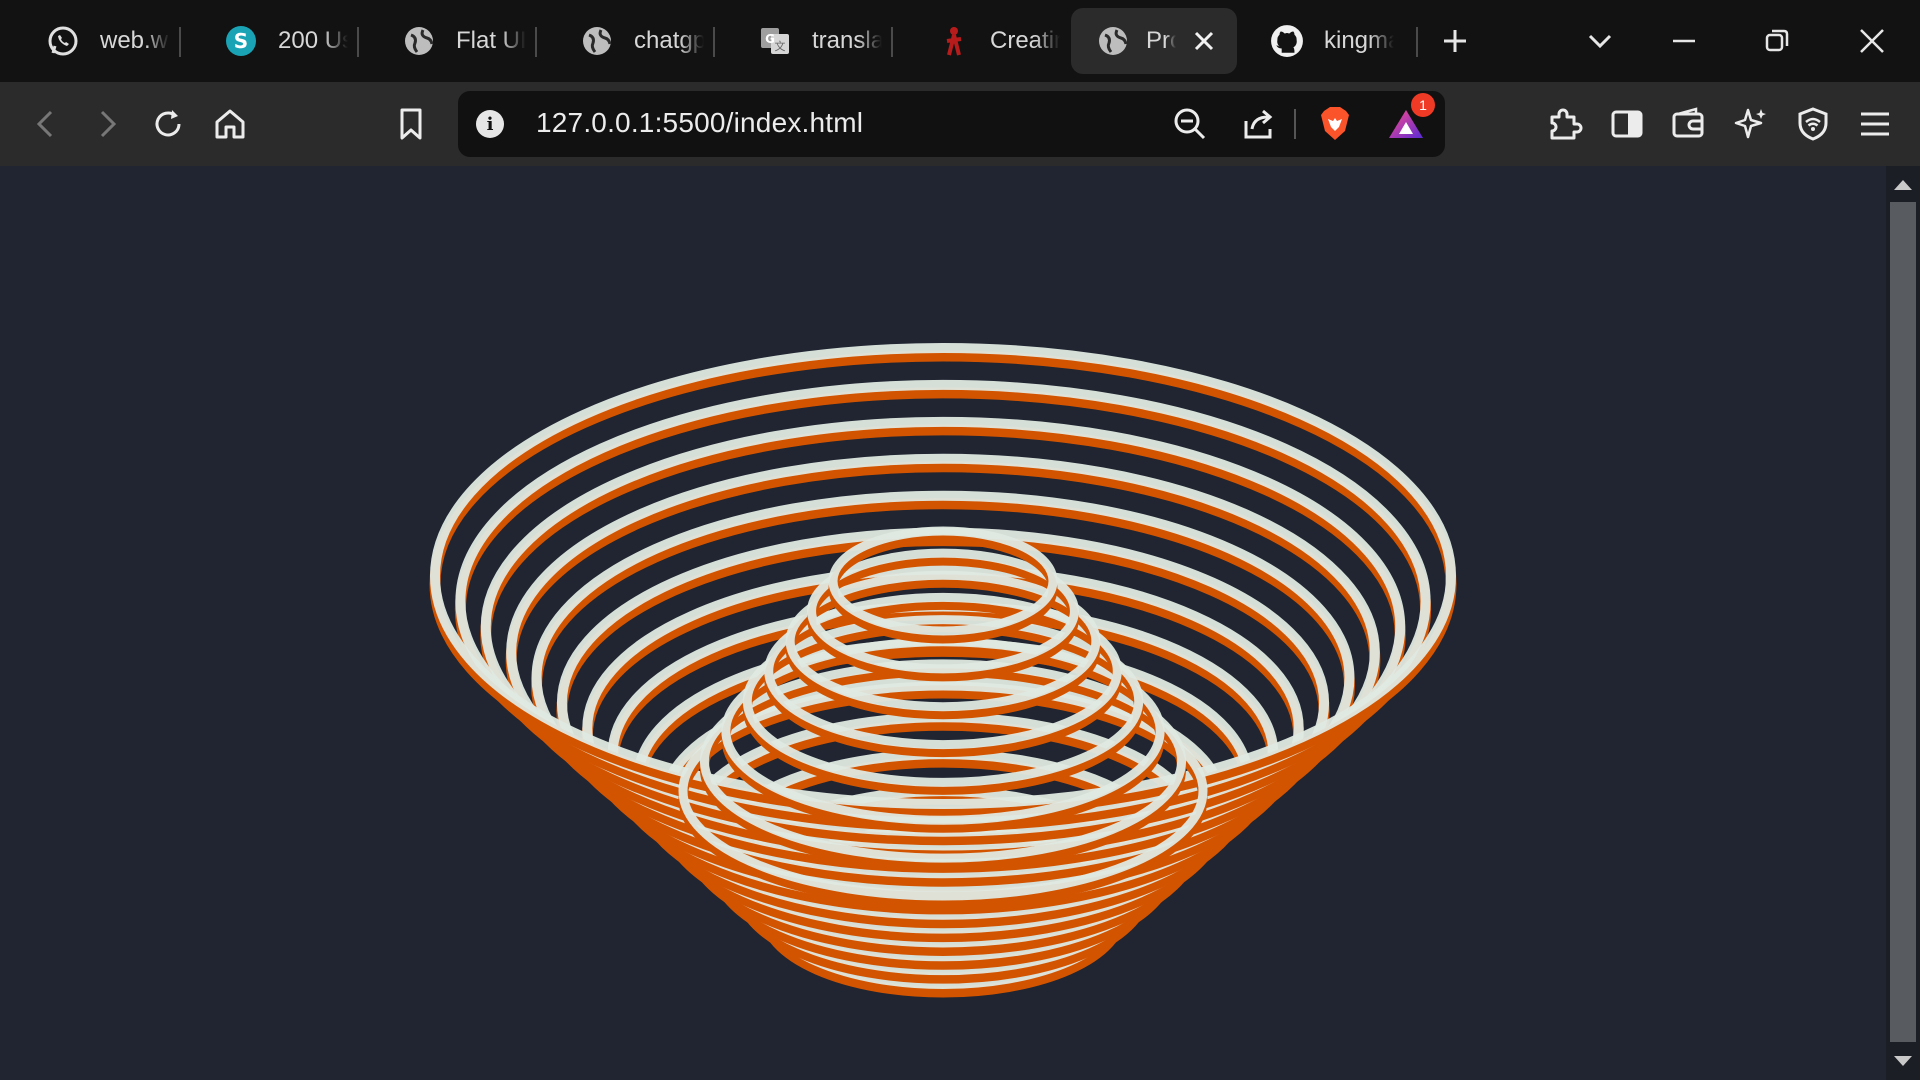  Describe the element at coordinates (1903, 185) in the screenshot. I see `scroll-up-arrow-icon` at that location.